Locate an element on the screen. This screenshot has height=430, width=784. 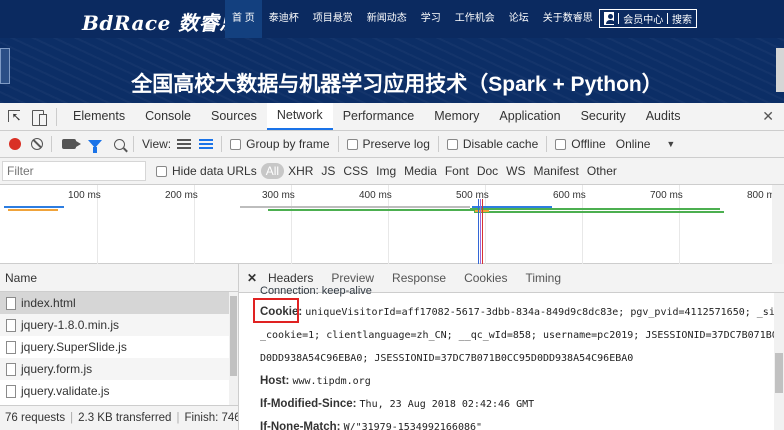
inspect-element-icon is located at coordinates (15, 117).